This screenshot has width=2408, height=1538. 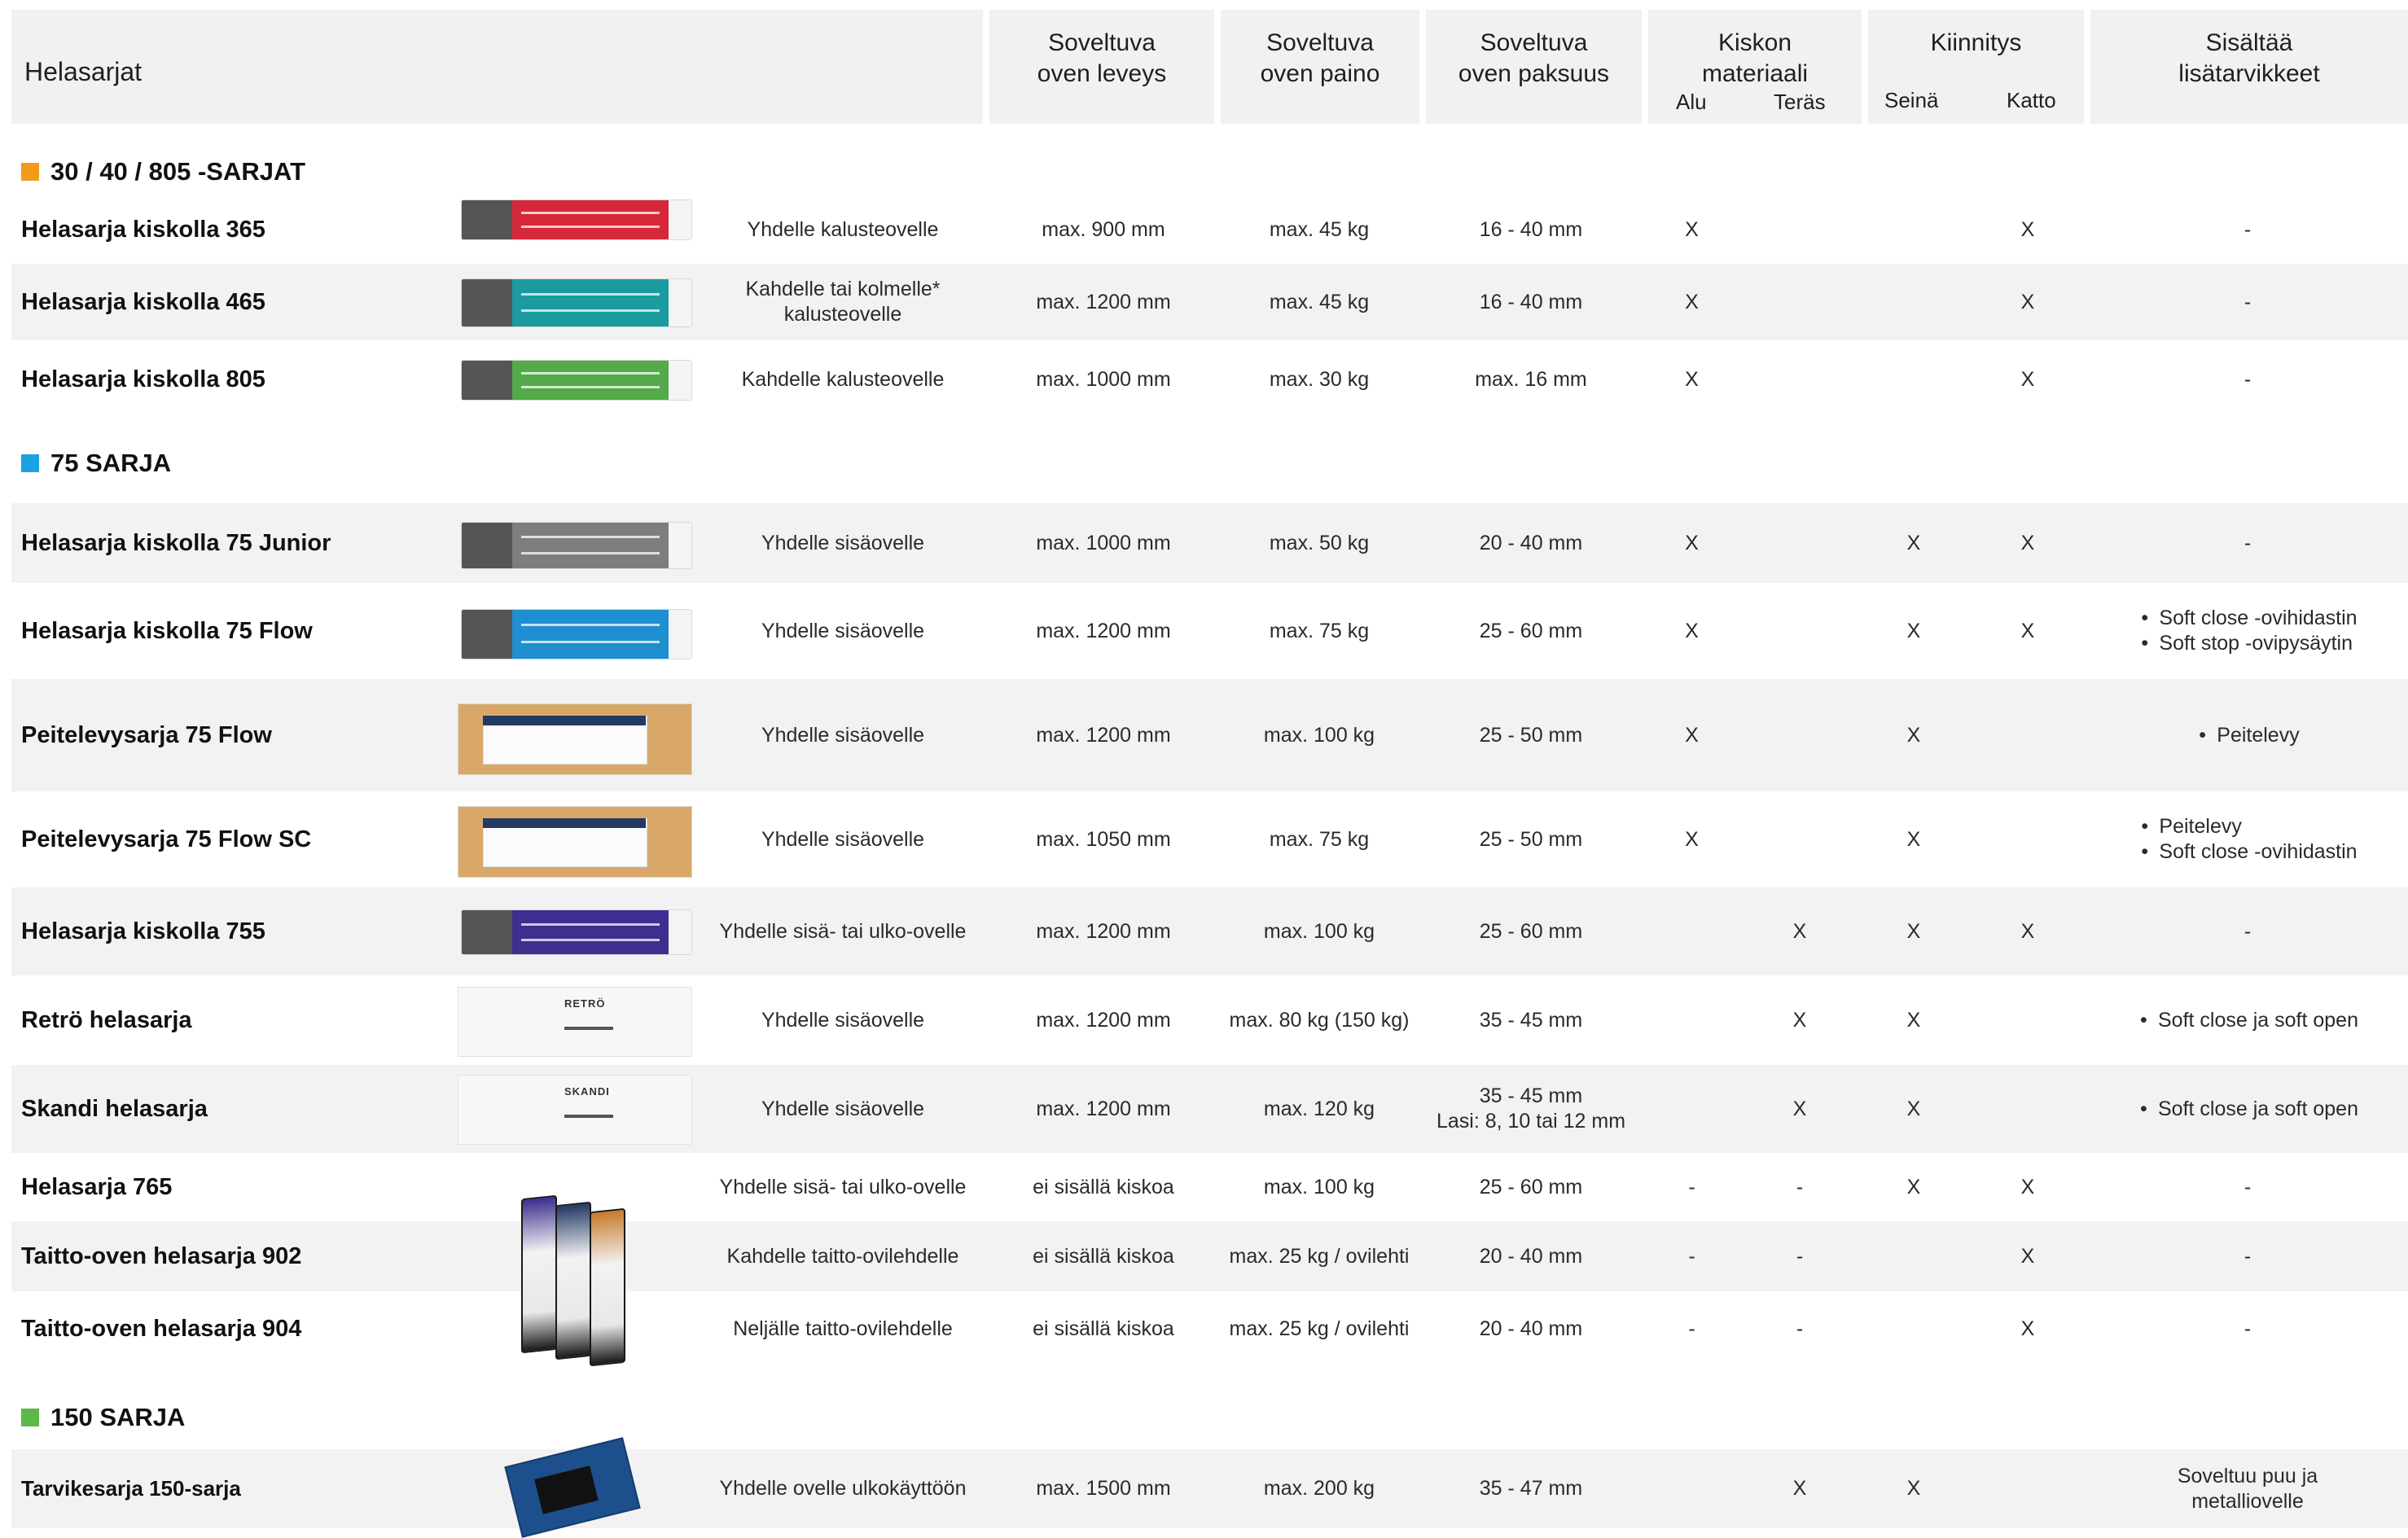 What do you see at coordinates (1319, 1256) in the screenshot?
I see `cell-weight: max. 25 kg / ovilehti` at bounding box center [1319, 1256].